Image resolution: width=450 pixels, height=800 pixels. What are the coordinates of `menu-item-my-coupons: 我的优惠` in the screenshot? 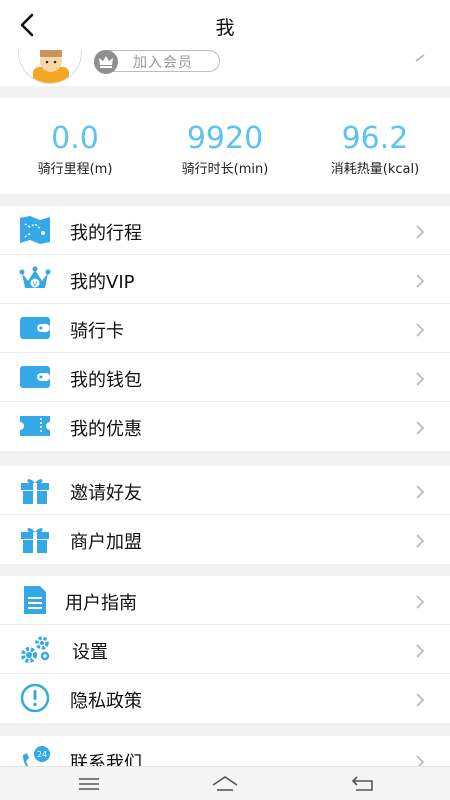 It's located at (225, 426).